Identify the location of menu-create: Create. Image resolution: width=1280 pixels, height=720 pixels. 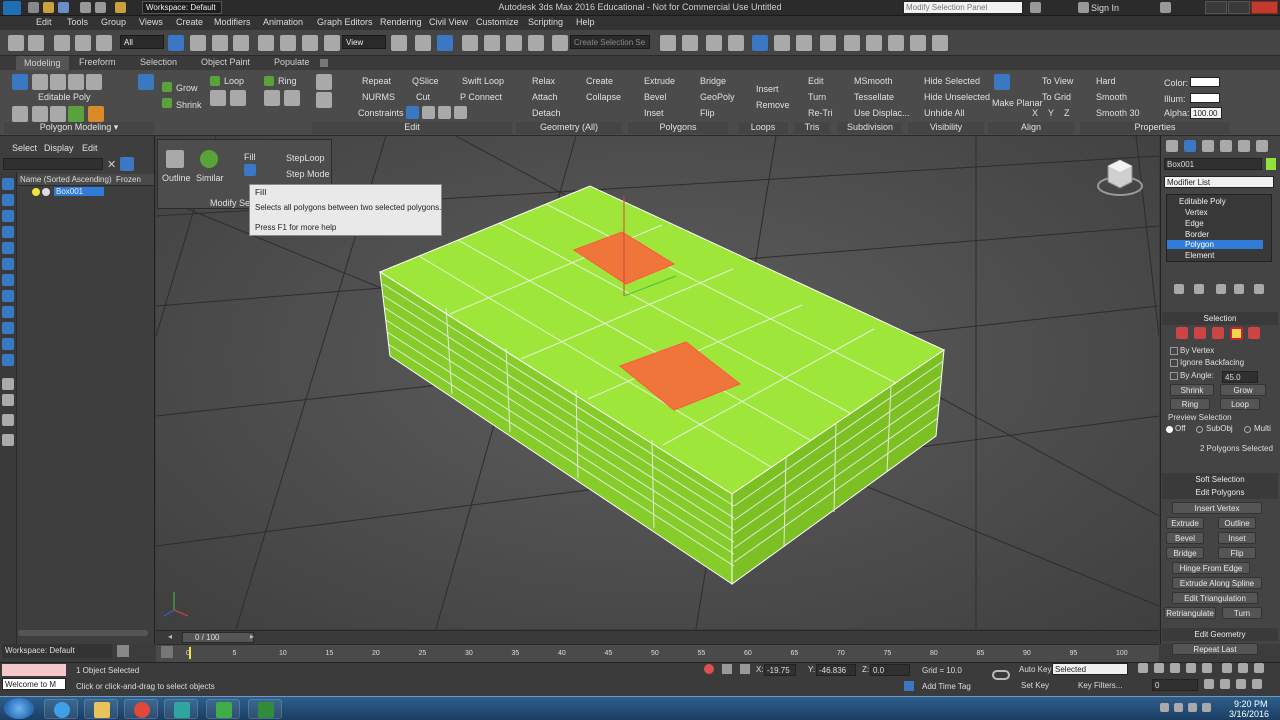
(189, 22).